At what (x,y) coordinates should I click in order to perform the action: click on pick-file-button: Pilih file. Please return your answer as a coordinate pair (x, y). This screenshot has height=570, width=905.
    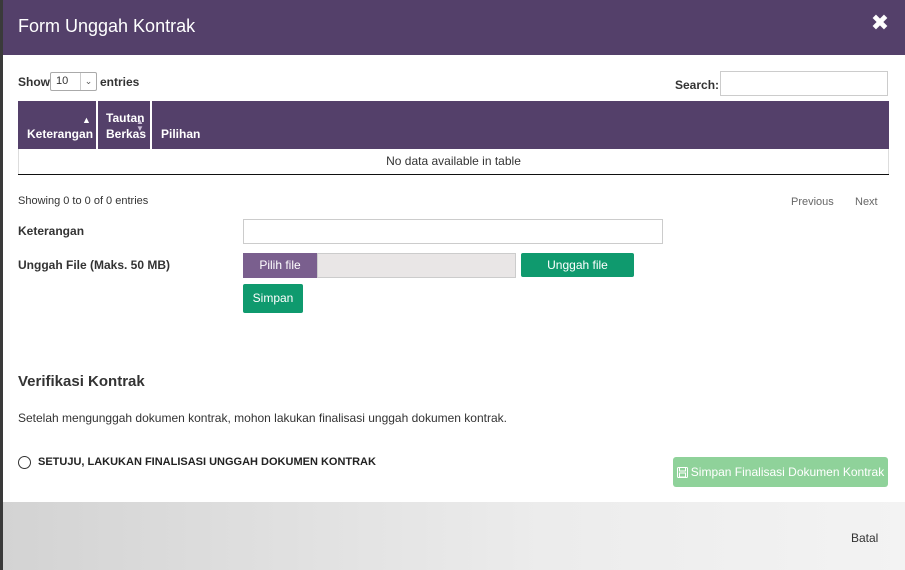
    Looking at the image, I should click on (280, 265).